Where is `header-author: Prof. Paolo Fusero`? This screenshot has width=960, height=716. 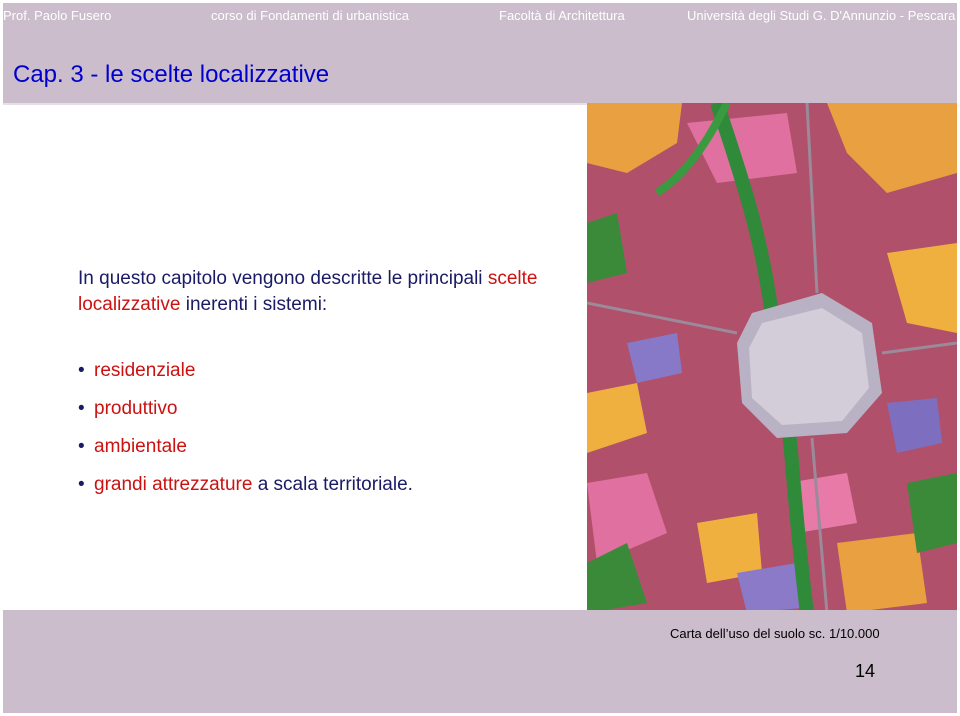 header-author: Prof. Paolo Fusero is located at coordinates (57, 15).